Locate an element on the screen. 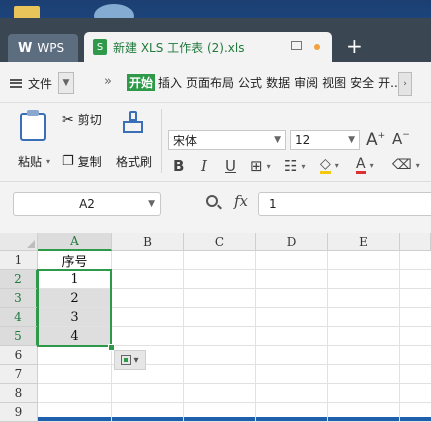 Image resolution: width=431 pixels, height=422 pixels. merge-button: ☷ ▾ is located at coordinates (294, 166).